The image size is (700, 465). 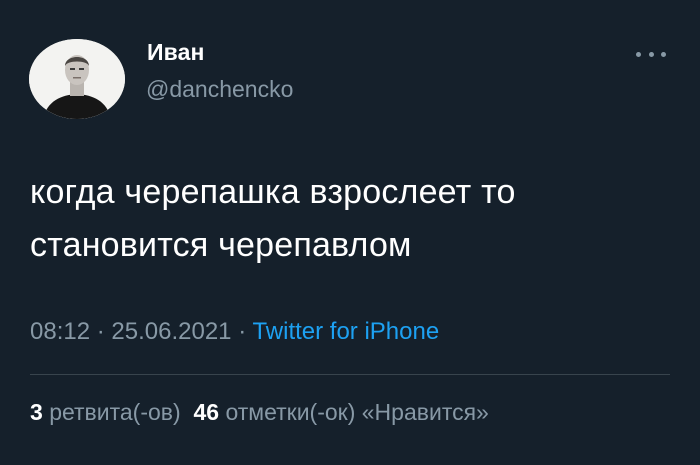 I want to click on divider, so click(x=350, y=374).